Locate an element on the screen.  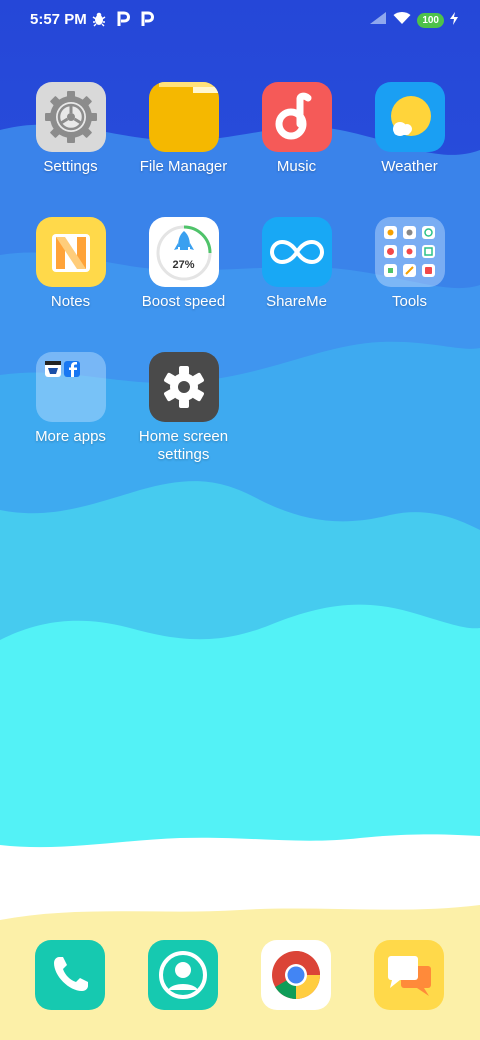
tools-folder-icon is located at coordinates (409, 252).